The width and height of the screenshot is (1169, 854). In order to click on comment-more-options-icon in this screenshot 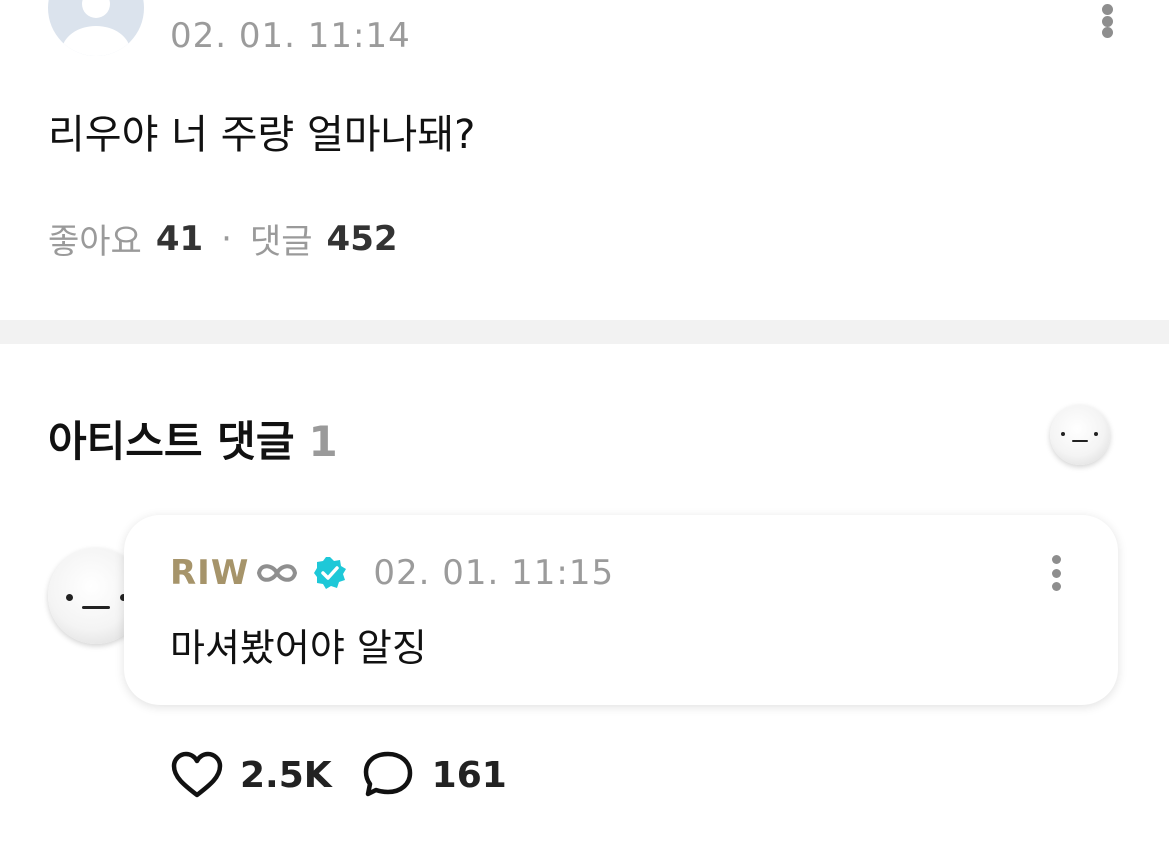, I will do `click(1056, 573)`.